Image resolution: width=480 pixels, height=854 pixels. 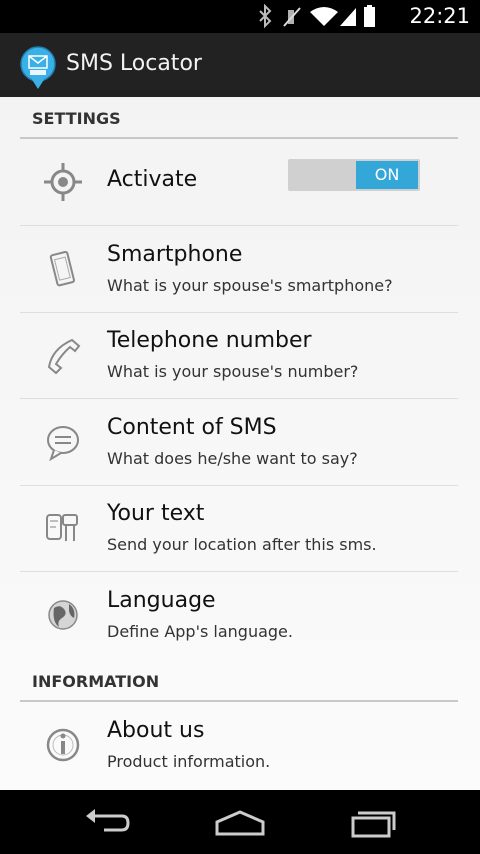 What do you see at coordinates (107, 823) in the screenshot?
I see `back-icon` at bounding box center [107, 823].